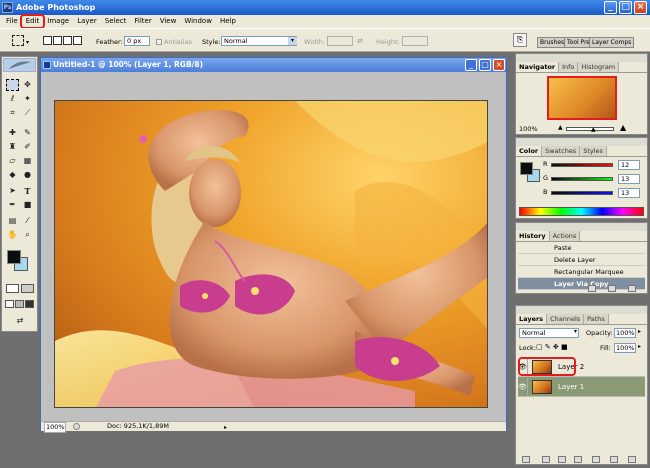 This screenshot has height=468, width=650. Describe the element at coordinates (614, 459) in the screenshot. I see `new-layer-icon` at that location.